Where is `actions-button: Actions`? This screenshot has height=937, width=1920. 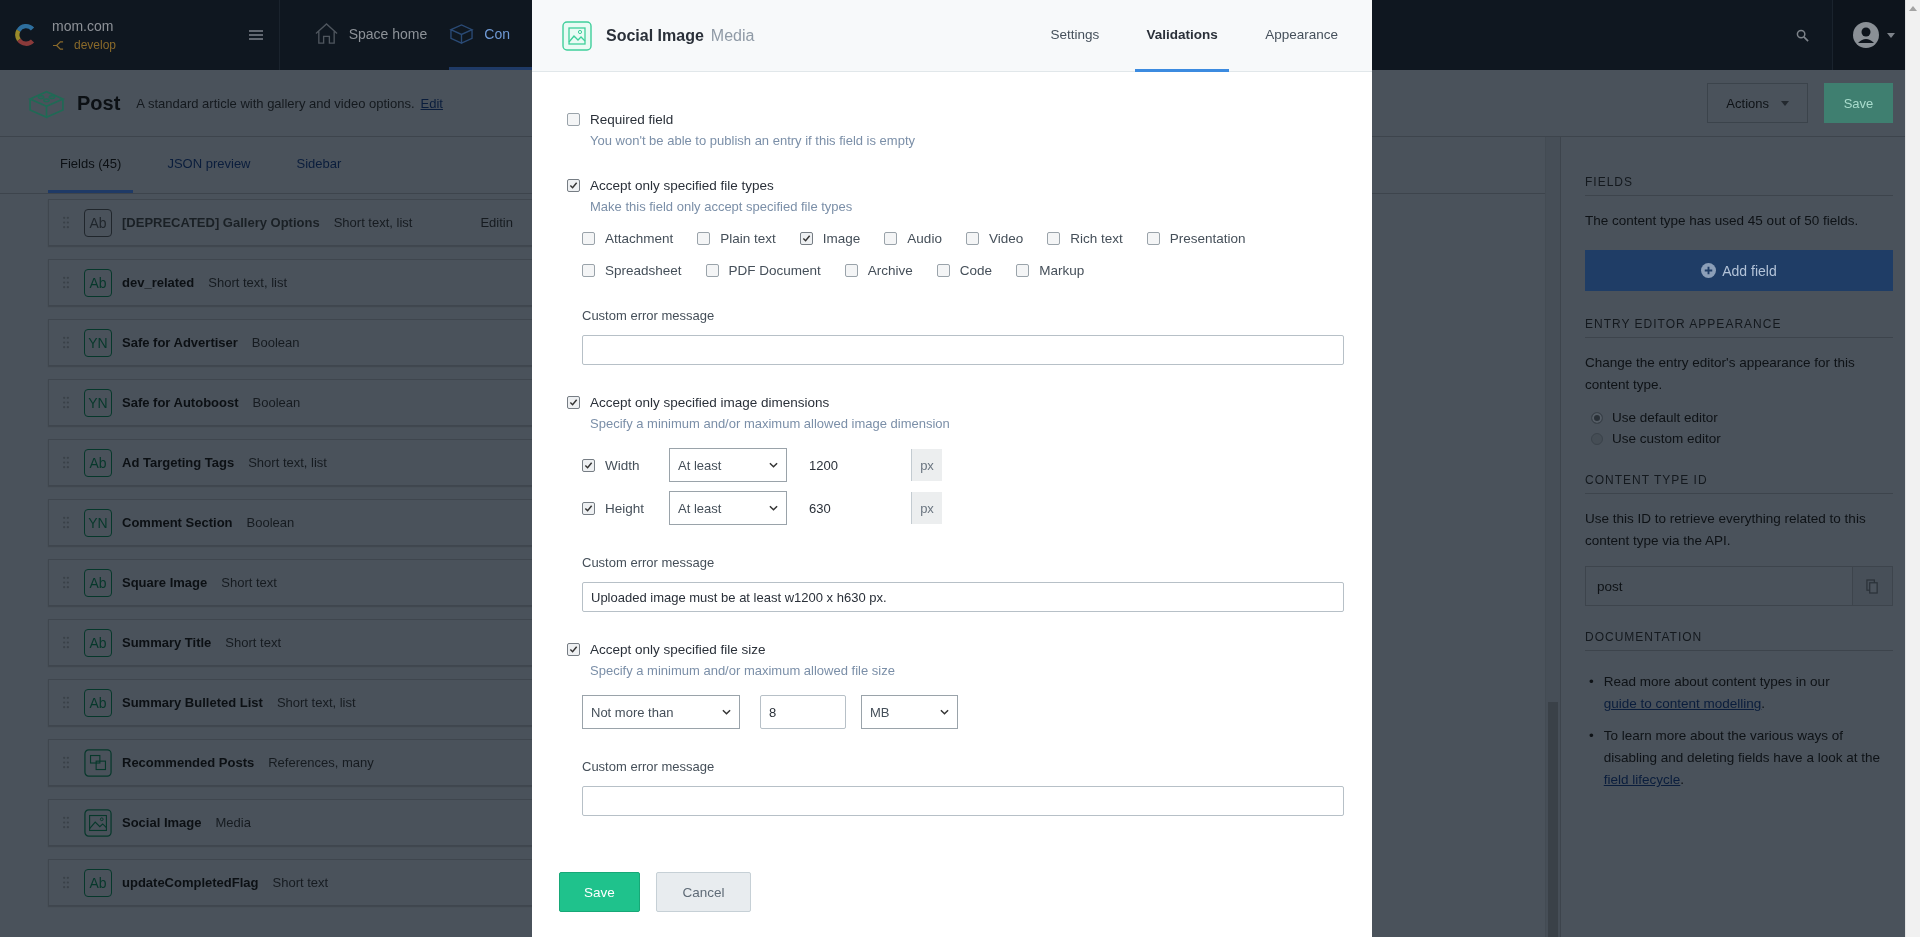 actions-button: Actions is located at coordinates (1757, 103).